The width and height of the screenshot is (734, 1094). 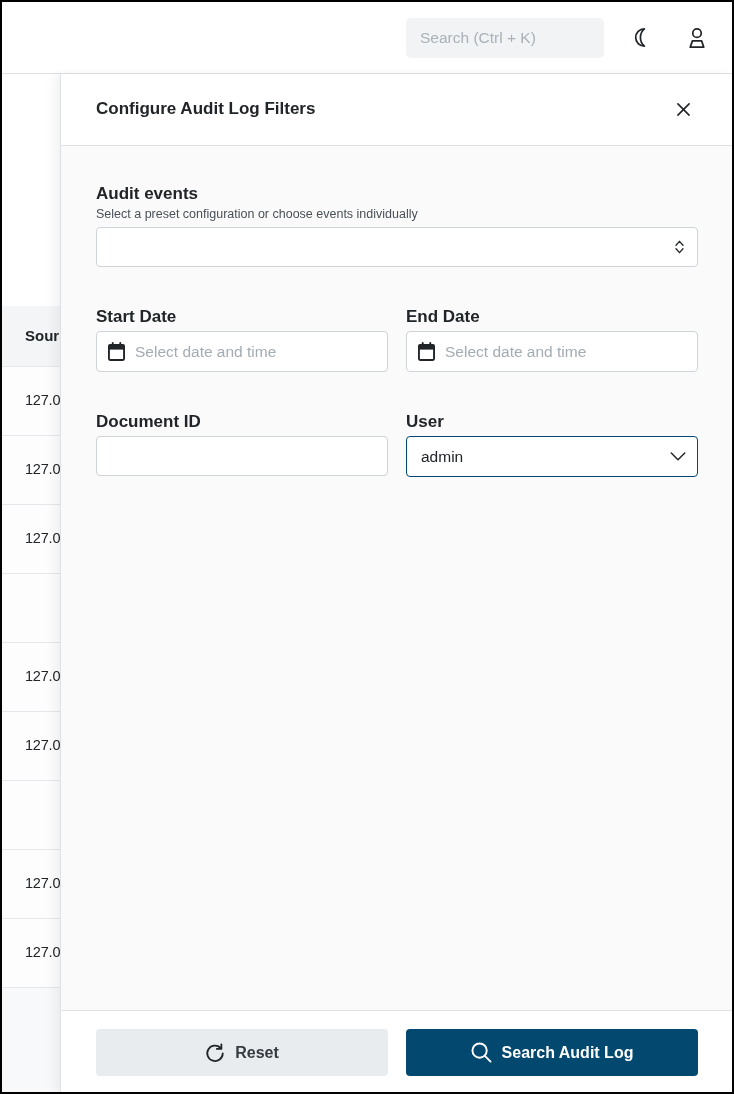 What do you see at coordinates (257, 214) in the screenshot?
I see `field-hint: Select a preset configuration or choose events individually` at bounding box center [257, 214].